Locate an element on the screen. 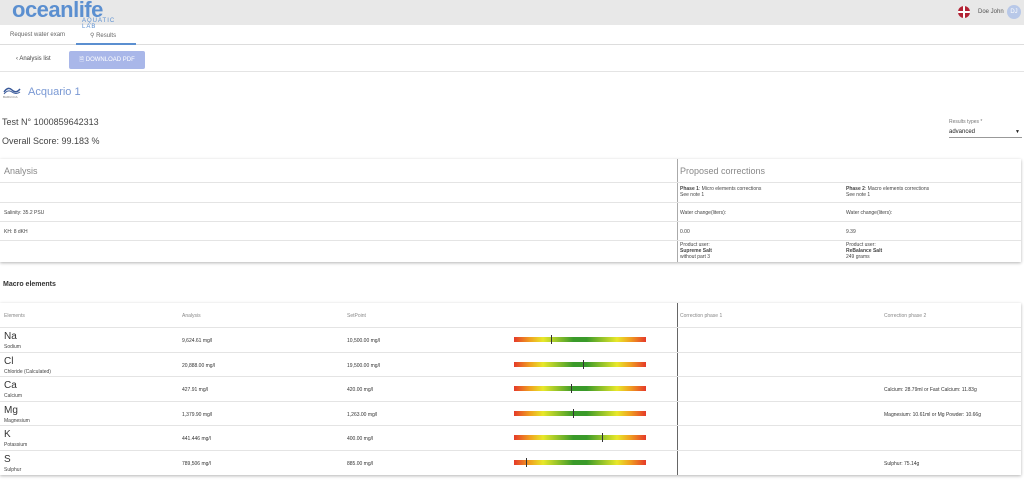 The height and width of the screenshot is (483, 1024). results-type-selected: advanced is located at coordinates (962, 132).